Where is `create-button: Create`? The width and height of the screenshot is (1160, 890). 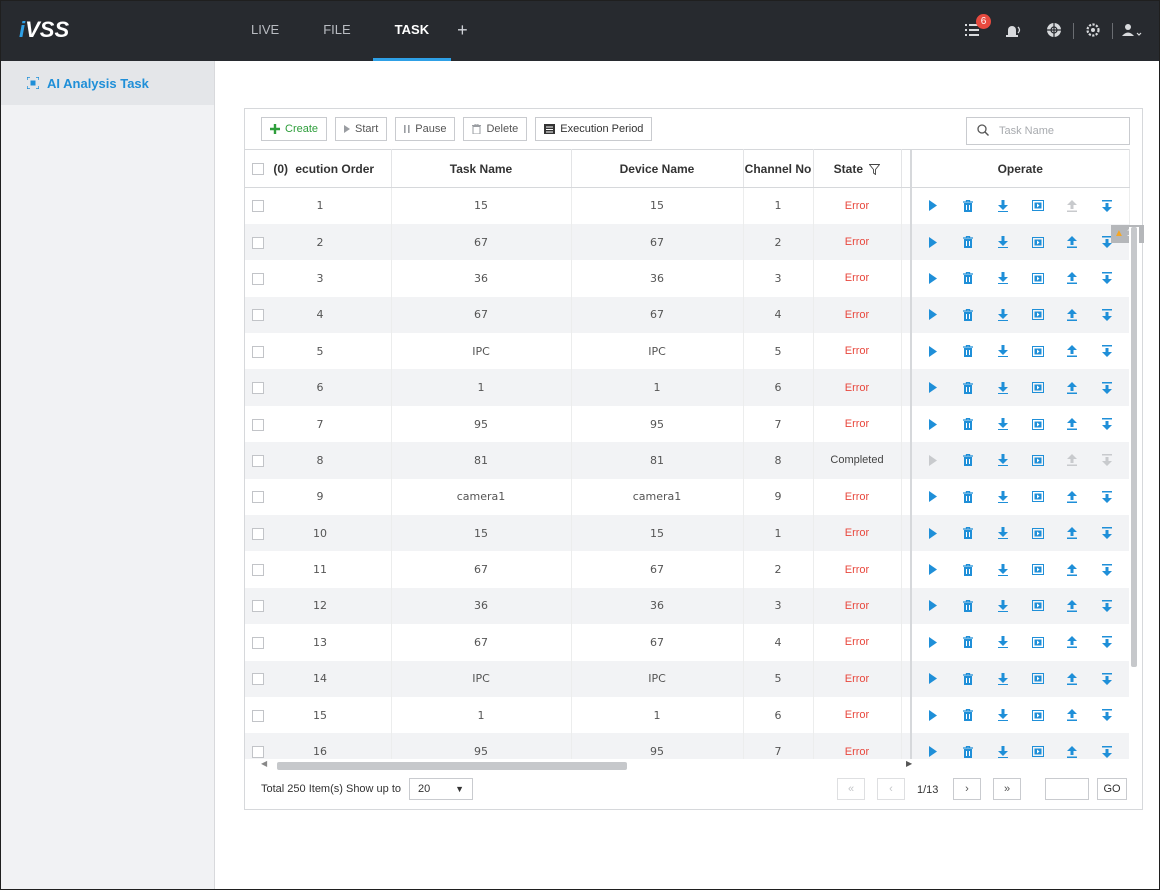 create-button: Create is located at coordinates (294, 129).